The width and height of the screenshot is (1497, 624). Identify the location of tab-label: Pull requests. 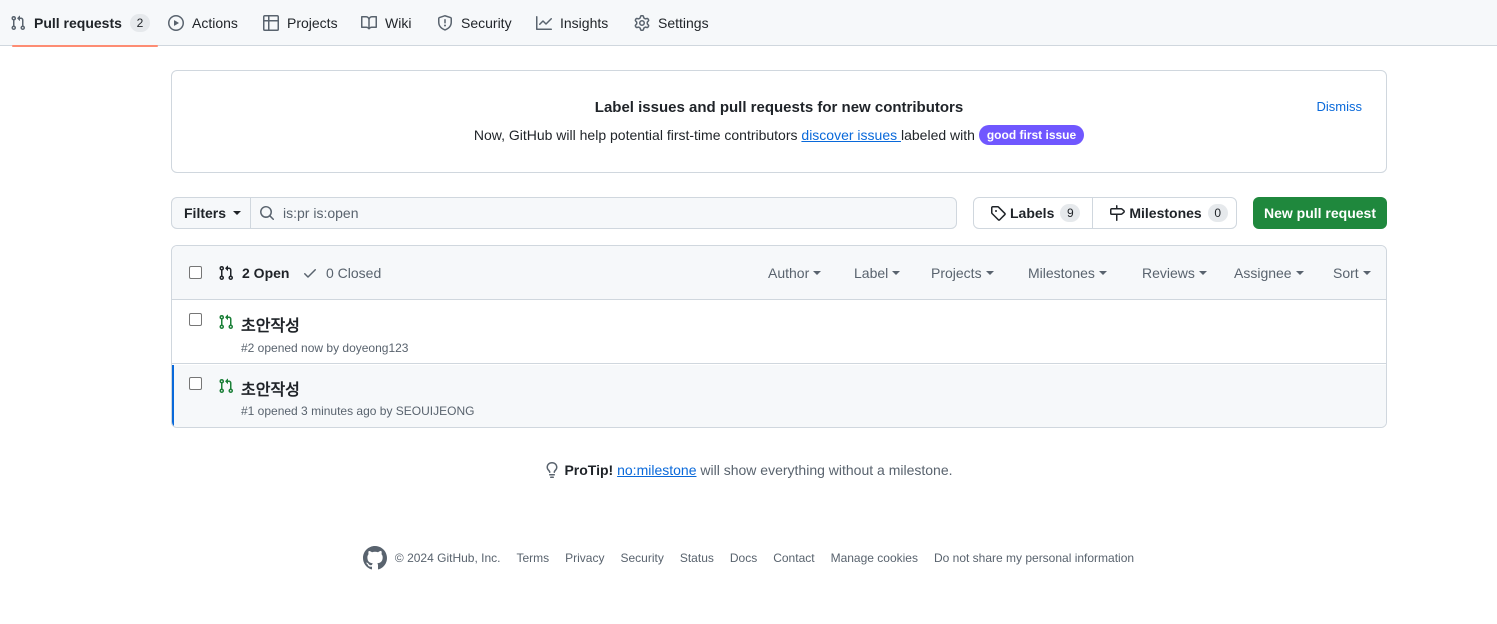
(78, 23).